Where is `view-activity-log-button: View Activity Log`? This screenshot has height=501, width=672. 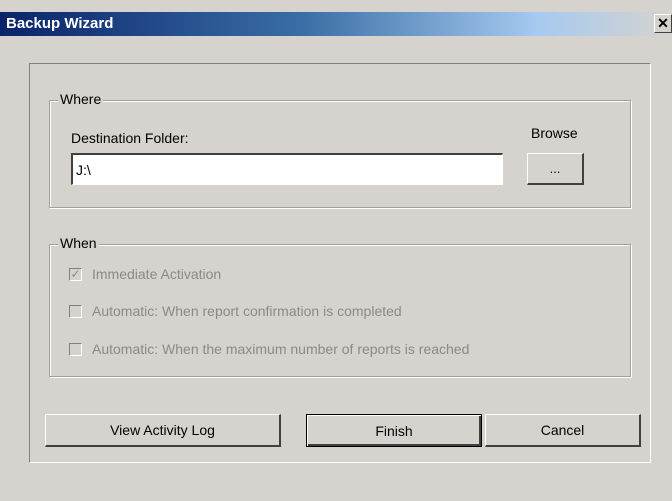
view-activity-log-button: View Activity Log is located at coordinates (163, 430).